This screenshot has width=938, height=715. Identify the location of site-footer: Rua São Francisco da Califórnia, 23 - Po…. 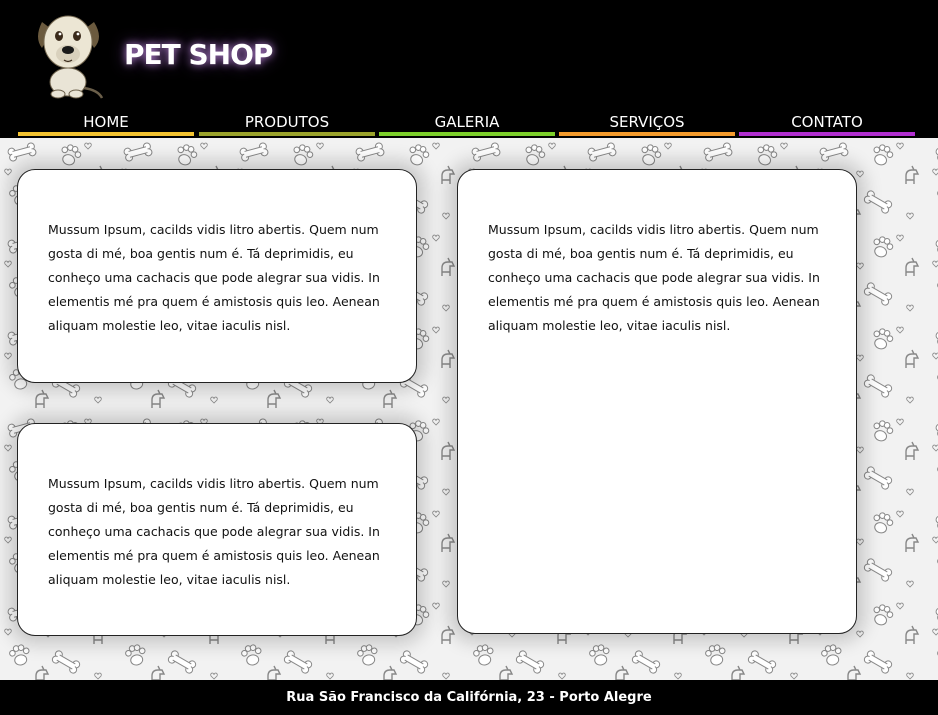
(469, 697).